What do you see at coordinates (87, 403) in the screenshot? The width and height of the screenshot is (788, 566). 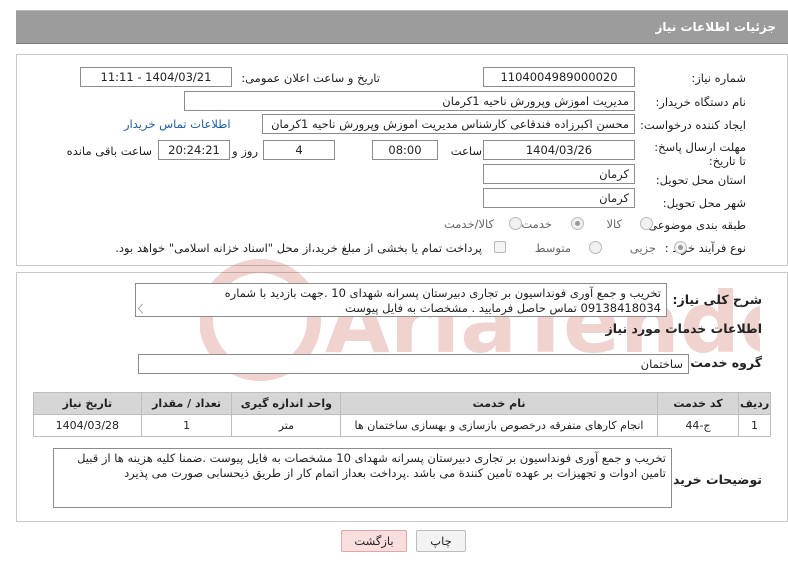 I see `col-need-date: تاریخ نیاز` at bounding box center [87, 403].